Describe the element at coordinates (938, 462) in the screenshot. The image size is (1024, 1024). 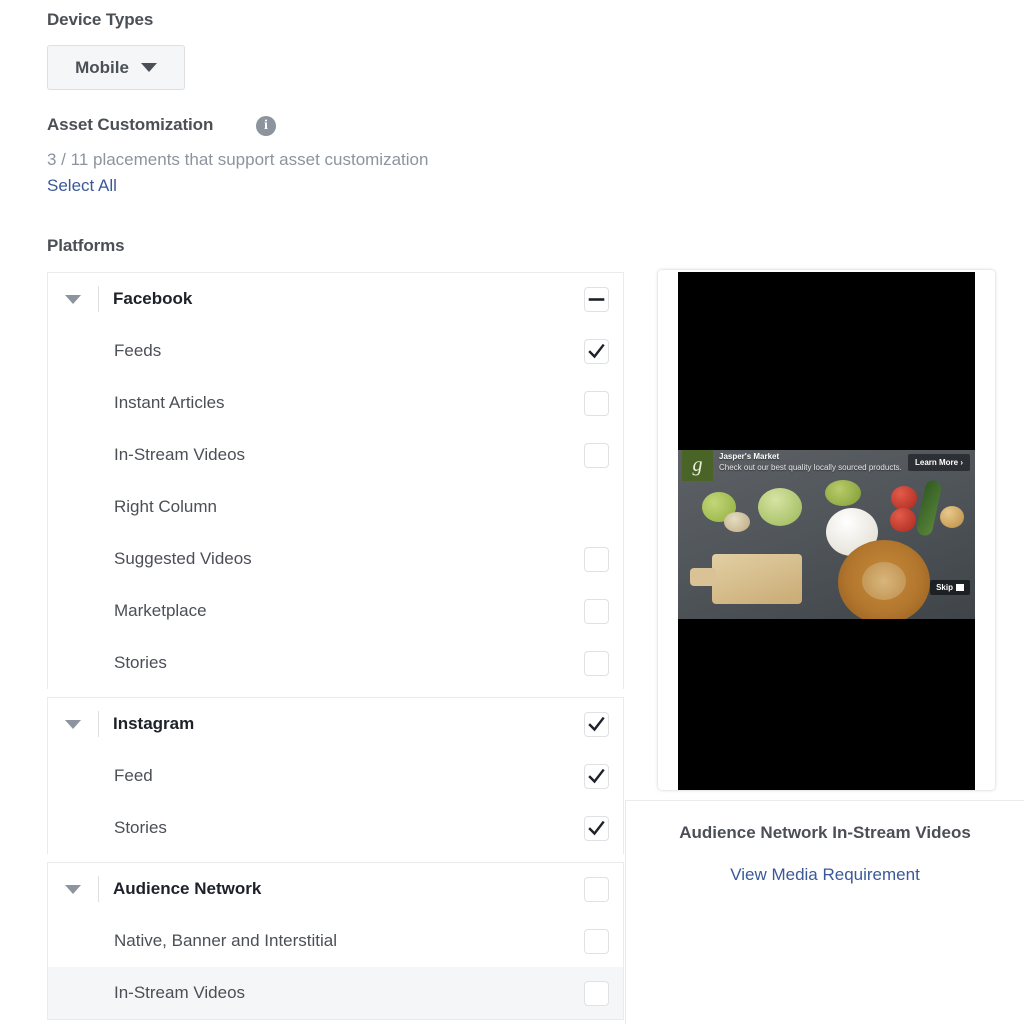
I see `learn-more-button: Learn More ›` at that location.